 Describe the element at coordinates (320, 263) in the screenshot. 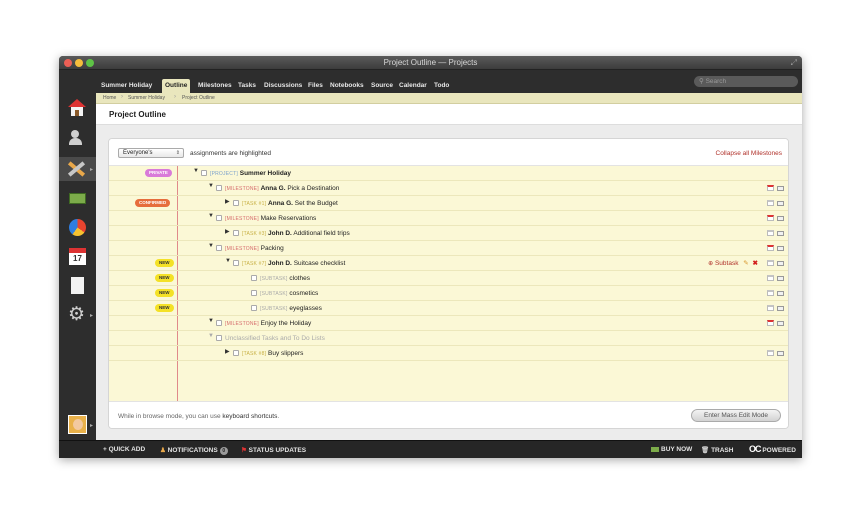

I see `task-title: Suitcase checklist` at that location.